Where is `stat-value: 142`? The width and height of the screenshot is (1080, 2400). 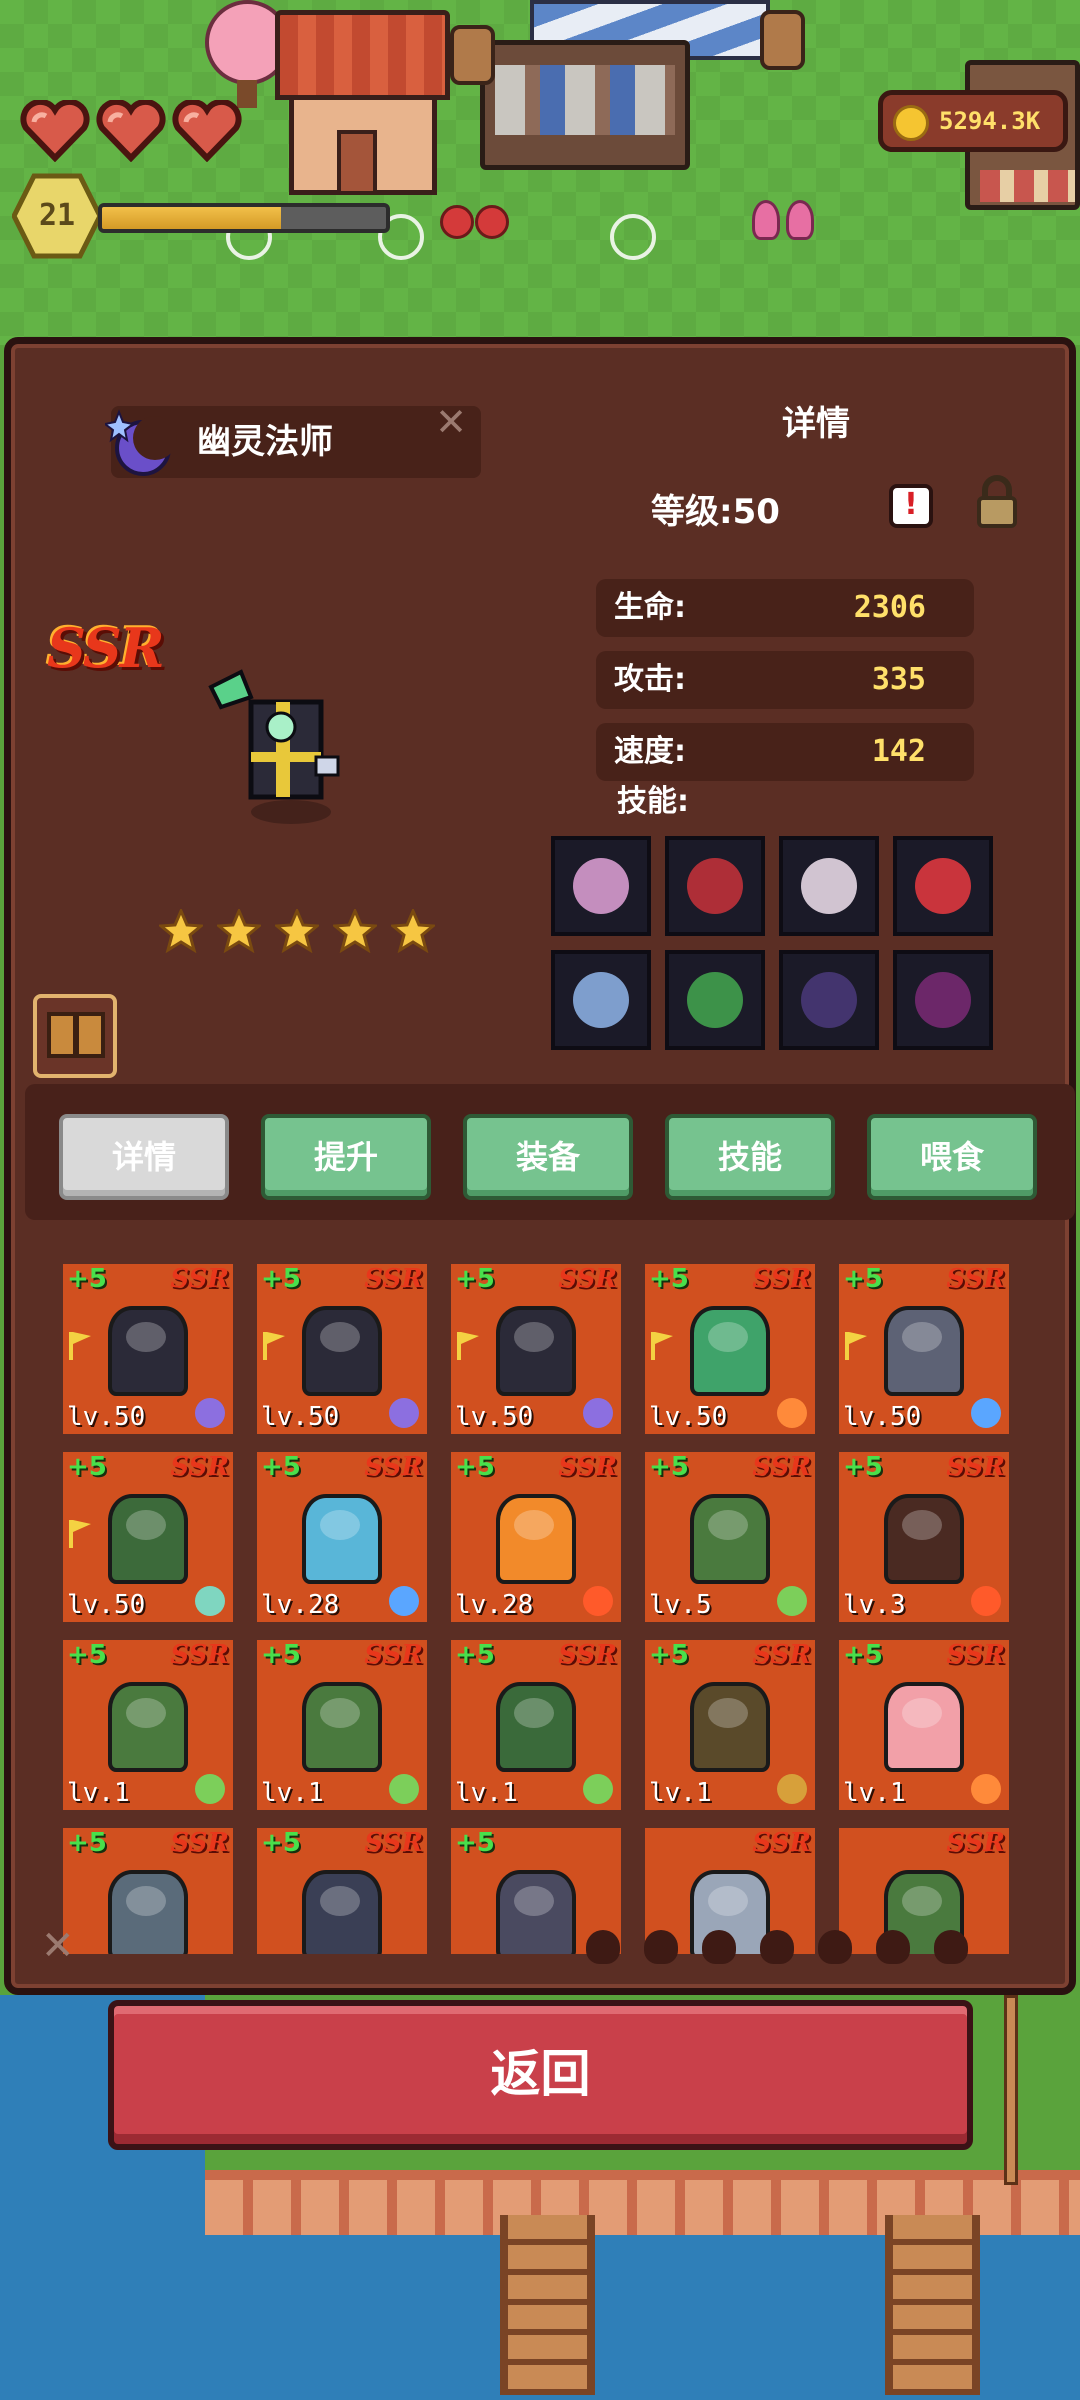 stat-value: 142 is located at coordinates (898, 751).